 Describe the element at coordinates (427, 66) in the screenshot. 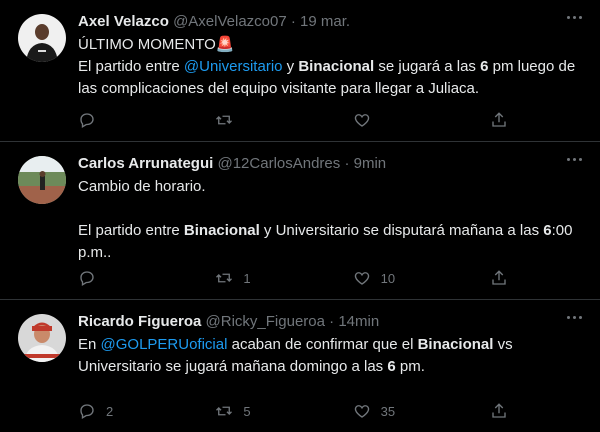

I see `text-segment: se jugará a las` at that location.